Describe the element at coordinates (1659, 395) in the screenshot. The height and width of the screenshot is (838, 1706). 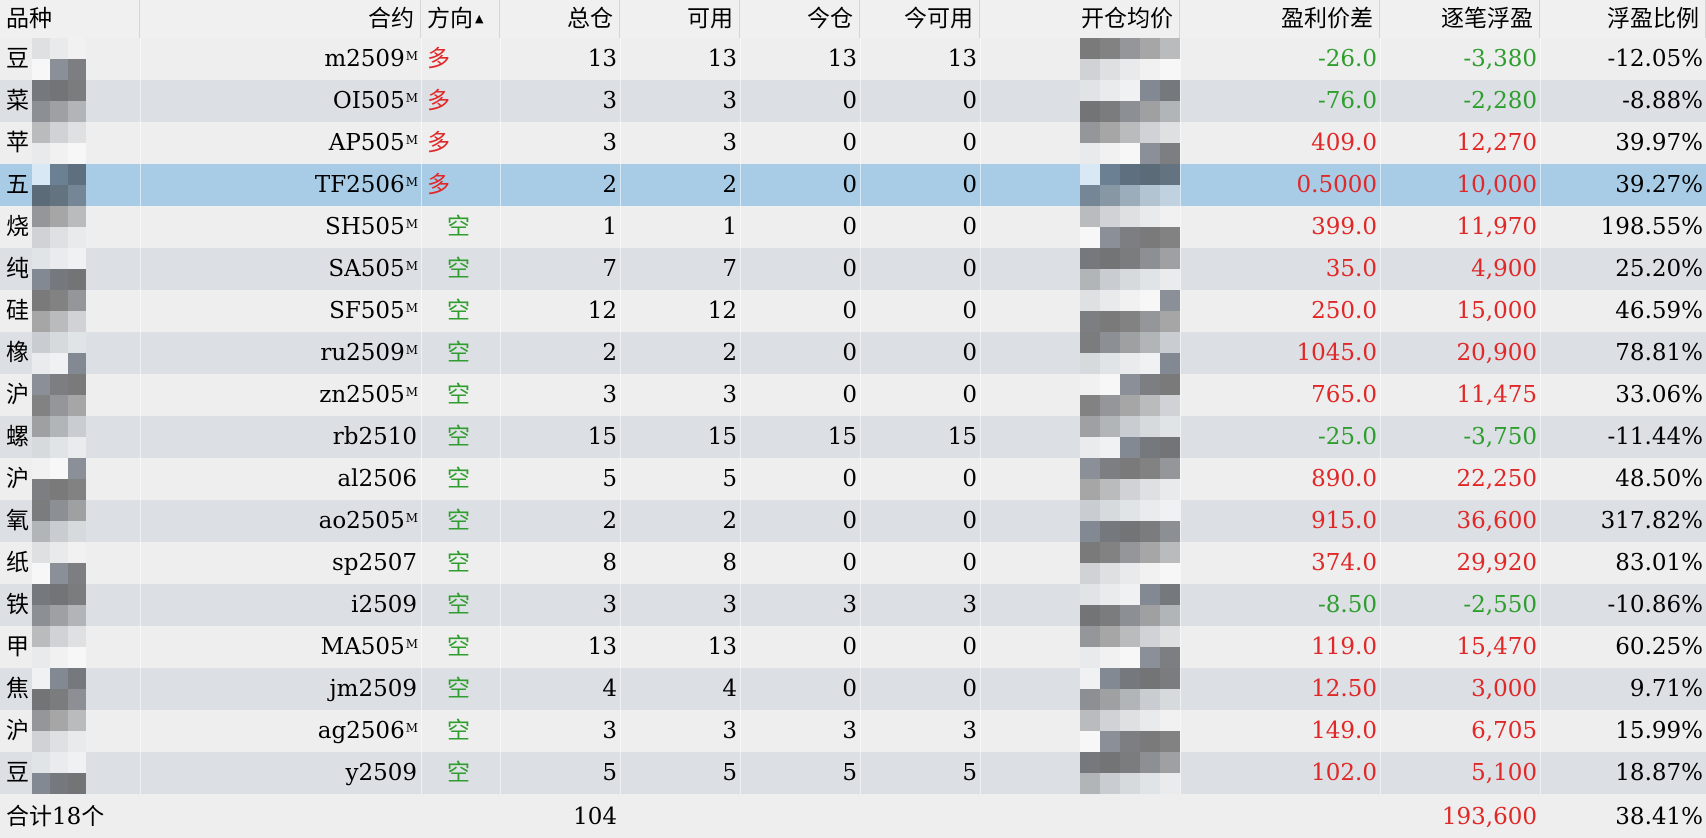
I see `float-pnl-ratio-cell: 33.06%` at that location.